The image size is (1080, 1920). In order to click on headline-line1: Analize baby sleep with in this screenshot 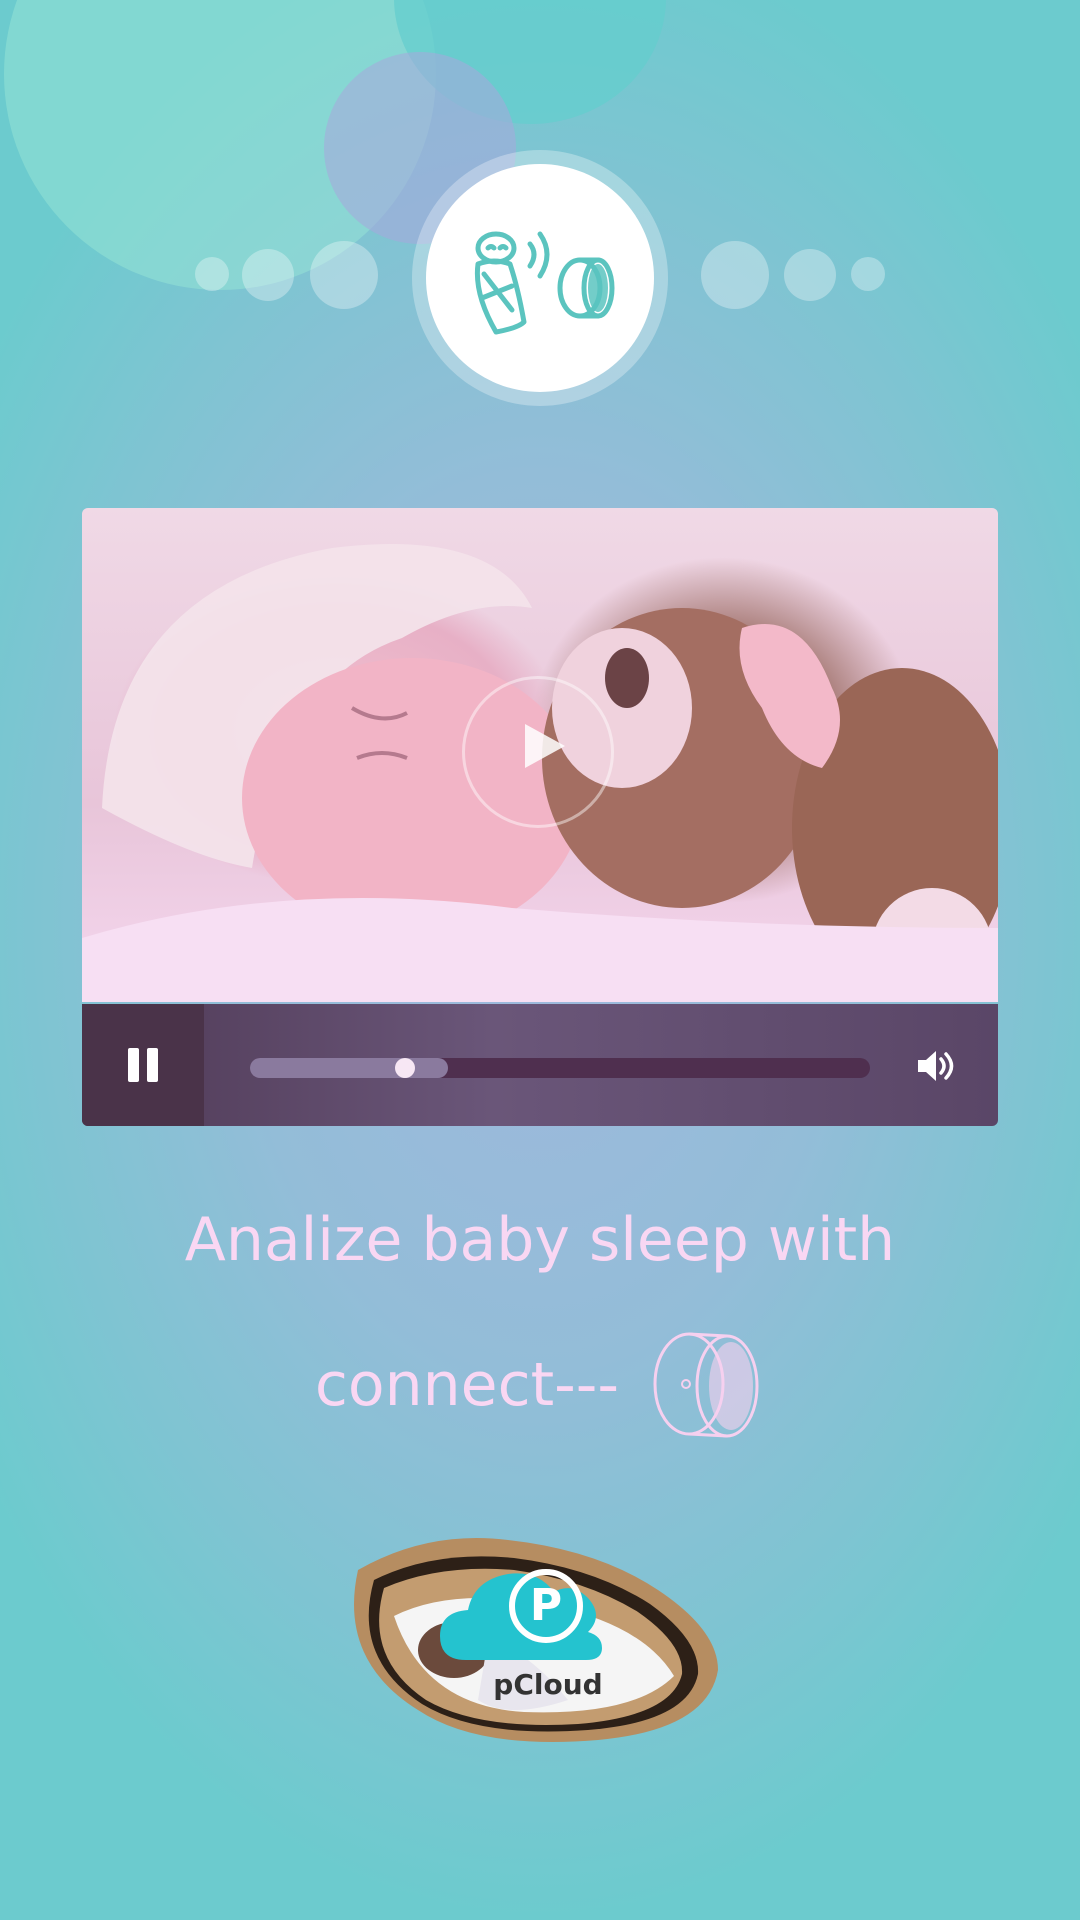, I will do `click(540, 1240)`.